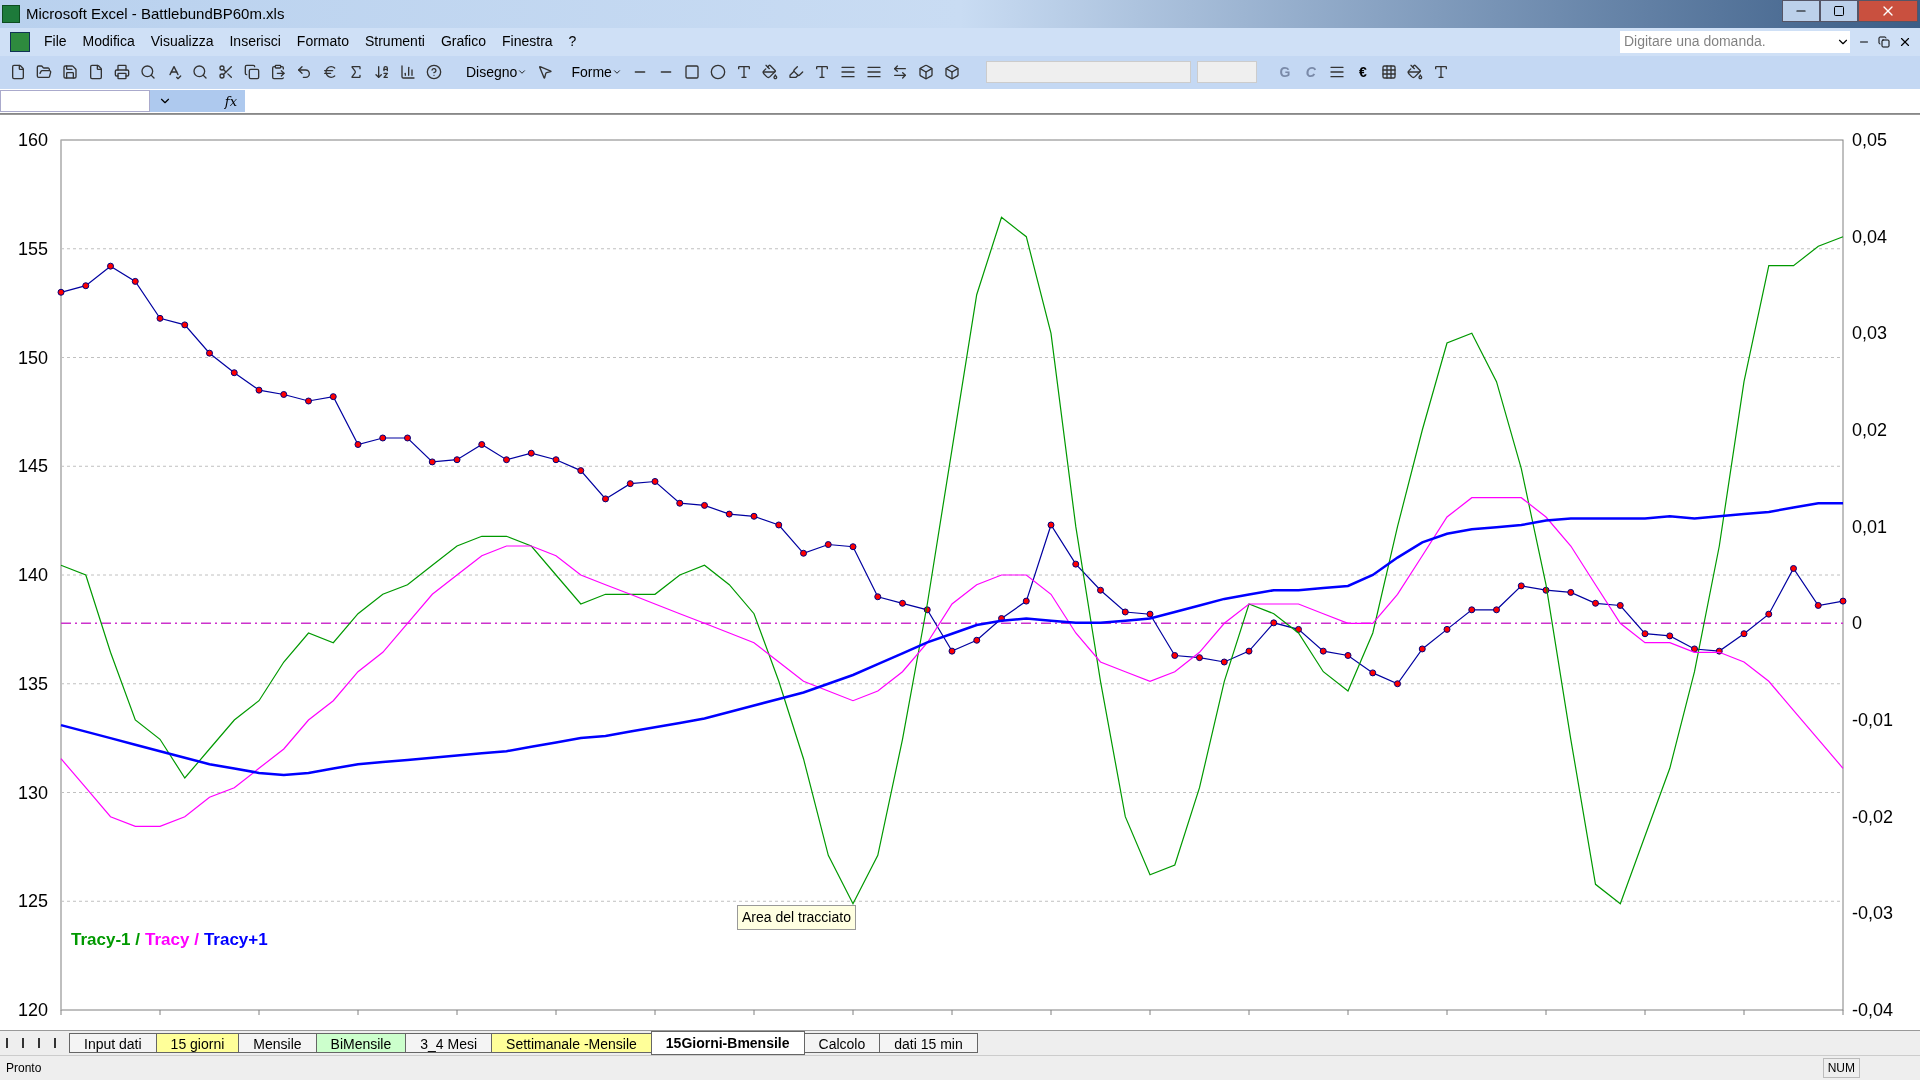 Image resolution: width=1920 pixels, height=1080 pixels. Describe the element at coordinates (172, 940) in the screenshot. I see `legend-label: Tracy /` at that location.